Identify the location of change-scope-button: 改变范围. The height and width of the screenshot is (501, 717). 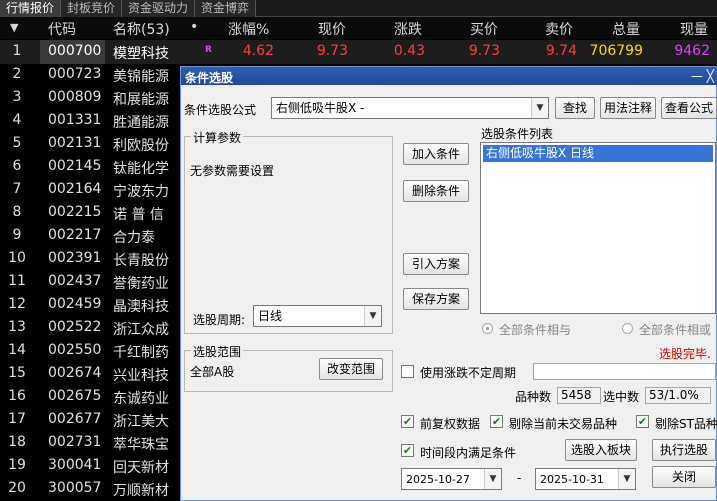
(351, 369).